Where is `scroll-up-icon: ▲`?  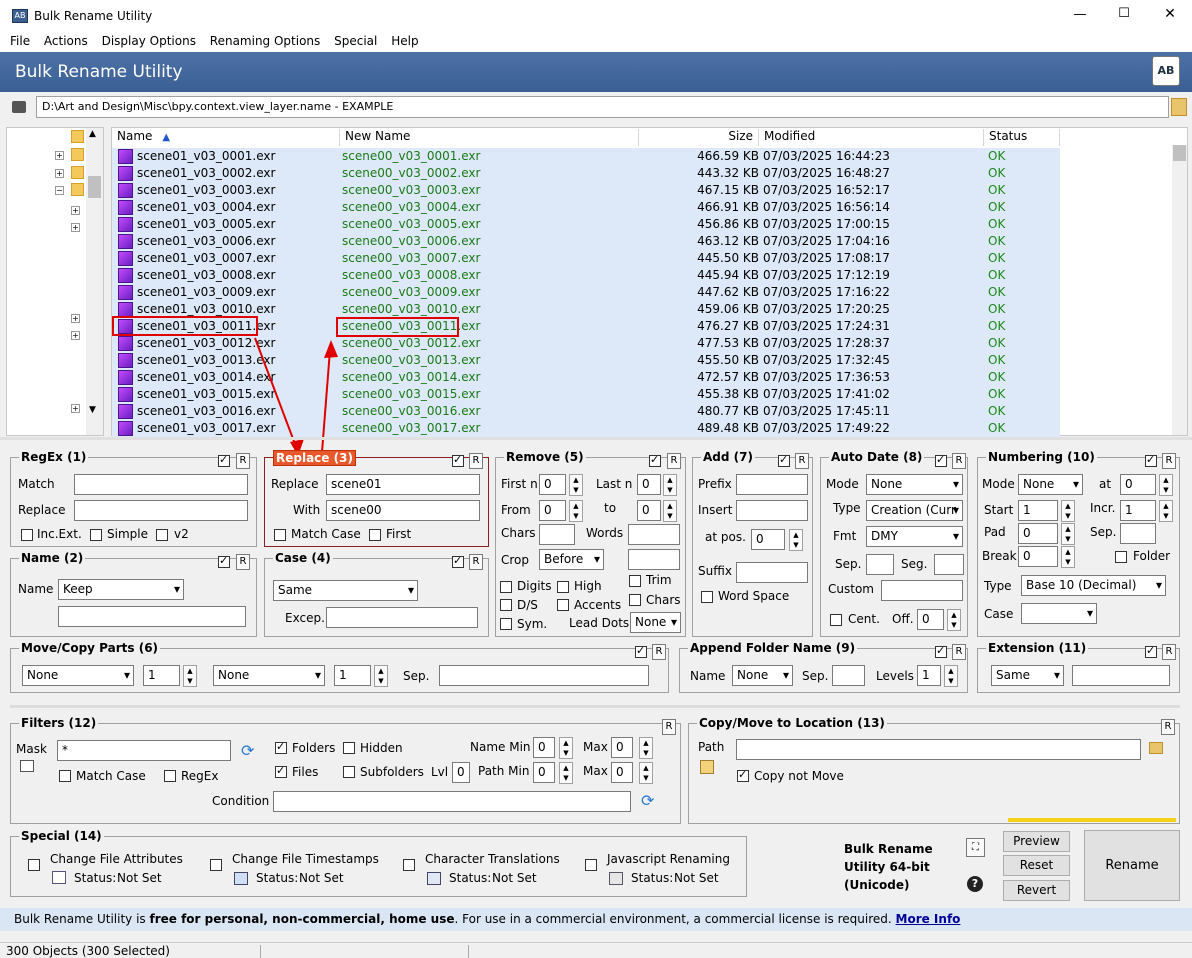 scroll-up-icon: ▲ is located at coordinates (92, 134).